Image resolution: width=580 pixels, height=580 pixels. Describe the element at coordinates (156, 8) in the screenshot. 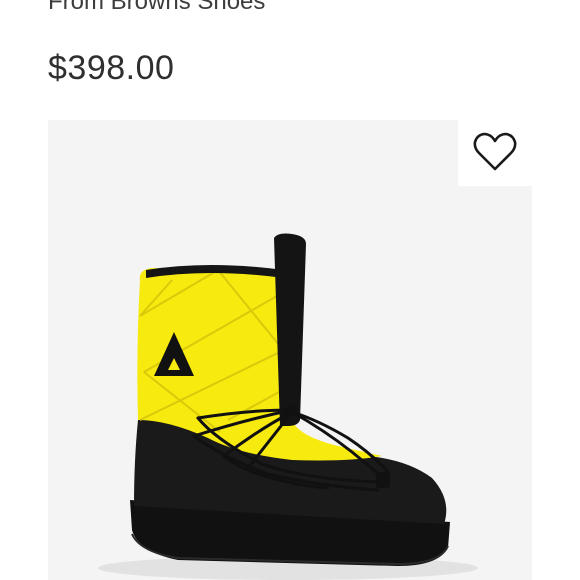

I see `seller-line: From Browns Shoes` at that location.